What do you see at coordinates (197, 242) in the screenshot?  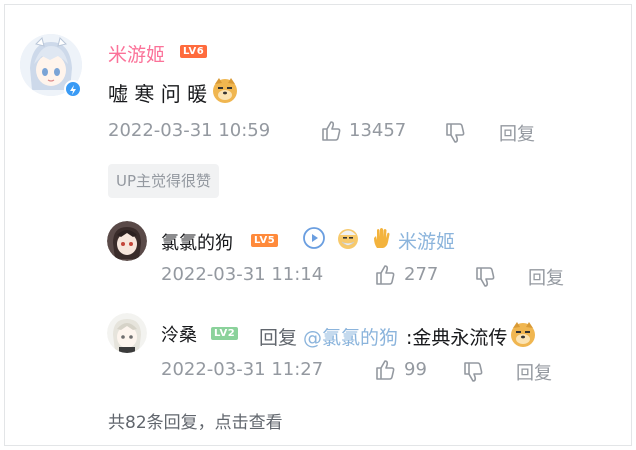 I see `reply-username: 氯氯的狗` at bounding box center [197, 242].